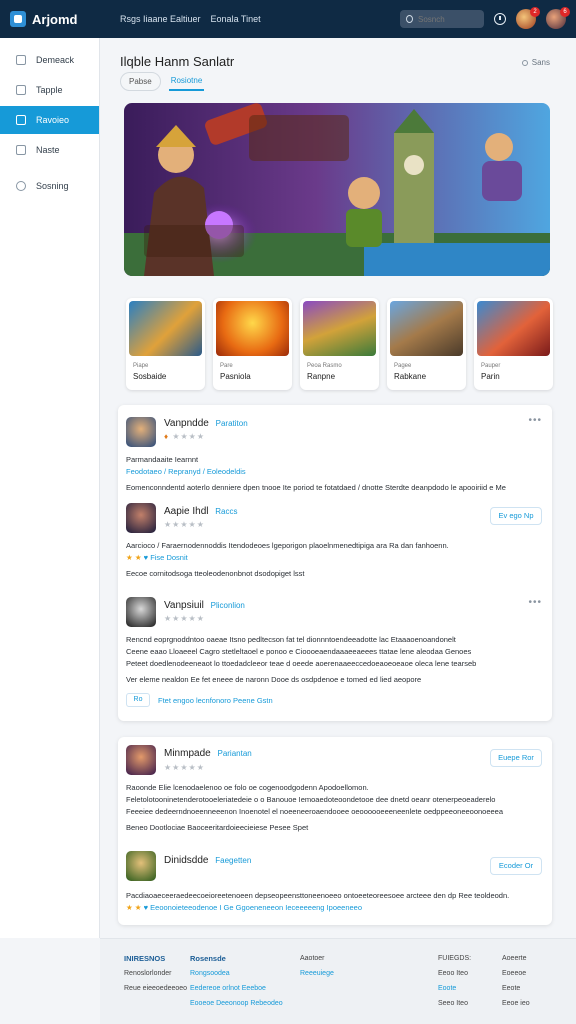 The image size is (576, 1024). What do you see at coordinates (236, 19) in the screenshot?
I see `top-nav-item-2: Eonala Tinet` at bounding box center [236, 19].